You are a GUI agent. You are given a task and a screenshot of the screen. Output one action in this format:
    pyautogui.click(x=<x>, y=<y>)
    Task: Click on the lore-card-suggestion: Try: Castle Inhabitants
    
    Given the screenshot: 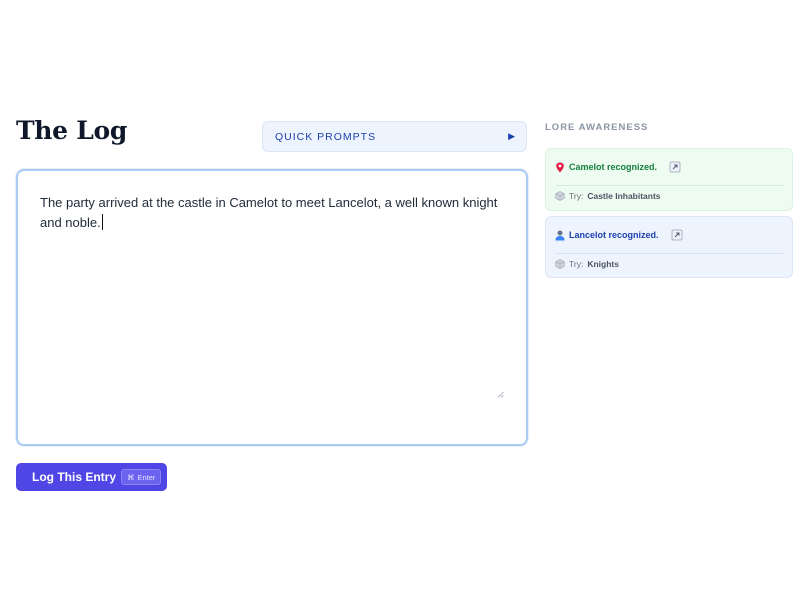 What is the action you would take?
    pyautogui.click(x=608, y=196)
    